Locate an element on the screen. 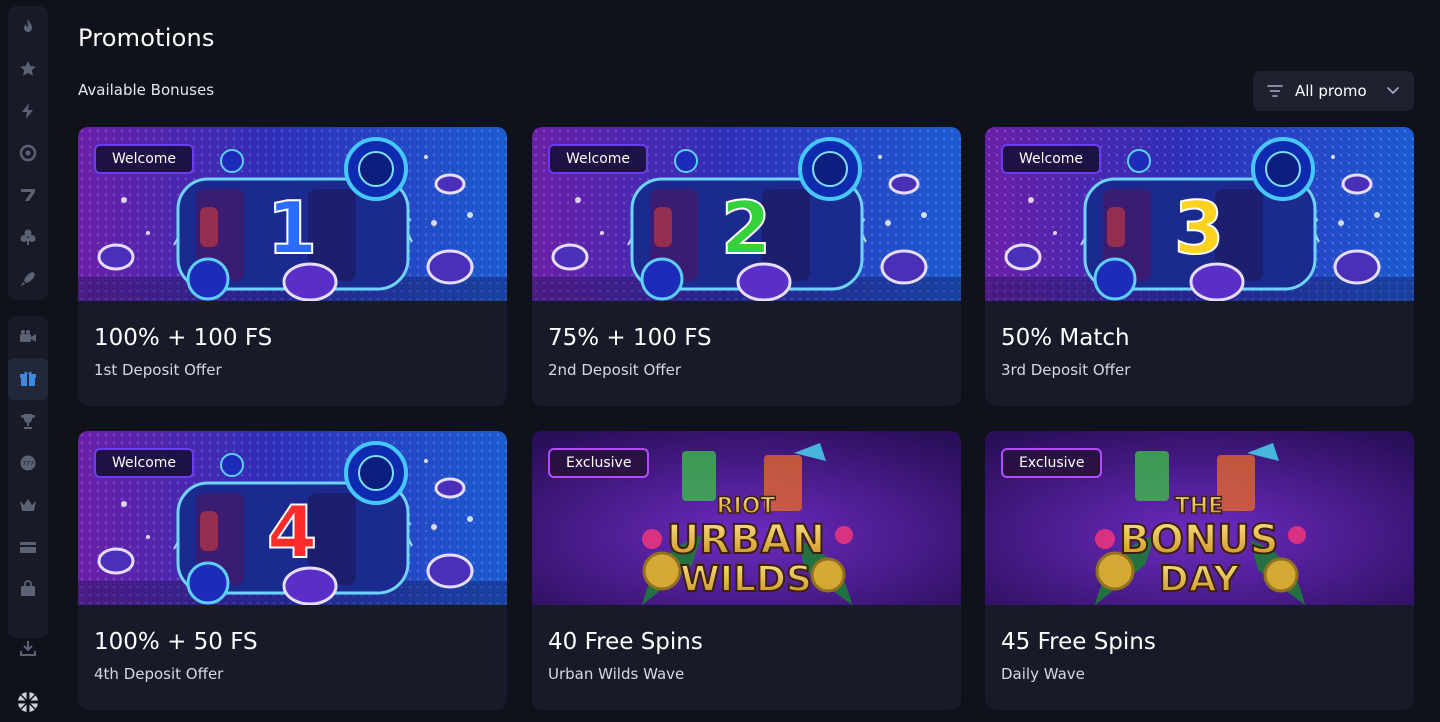 The width and height of the screenshot is (1440, 722). trophy-icon is located at coordinates (28, 421).